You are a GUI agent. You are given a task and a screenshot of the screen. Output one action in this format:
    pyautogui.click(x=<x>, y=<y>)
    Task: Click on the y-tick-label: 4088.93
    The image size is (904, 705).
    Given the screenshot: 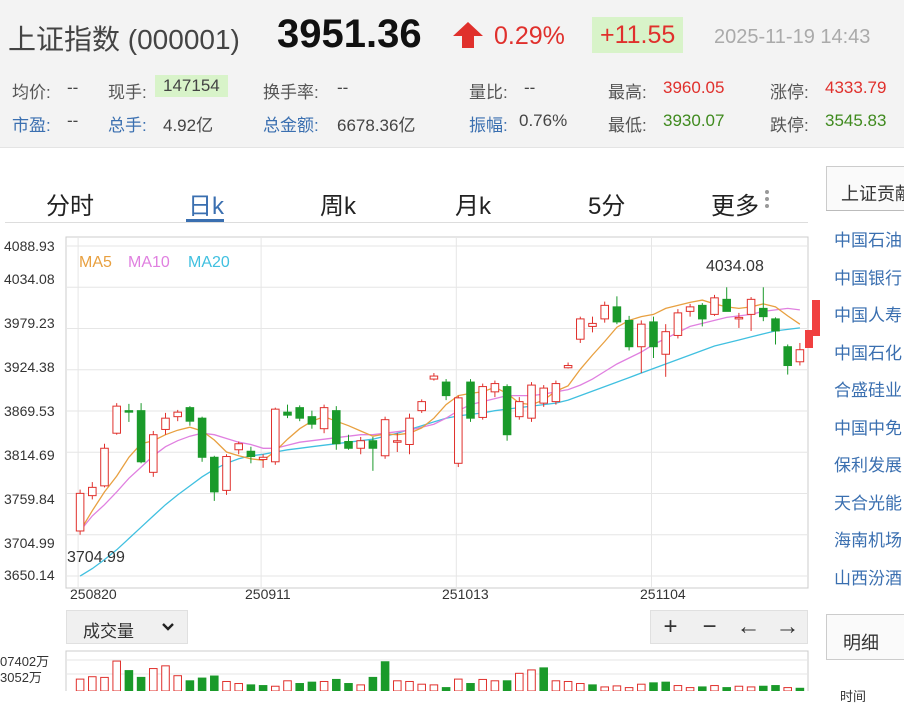 What is the action you would take?
    pyautogui.click(x=29, y=246)
    